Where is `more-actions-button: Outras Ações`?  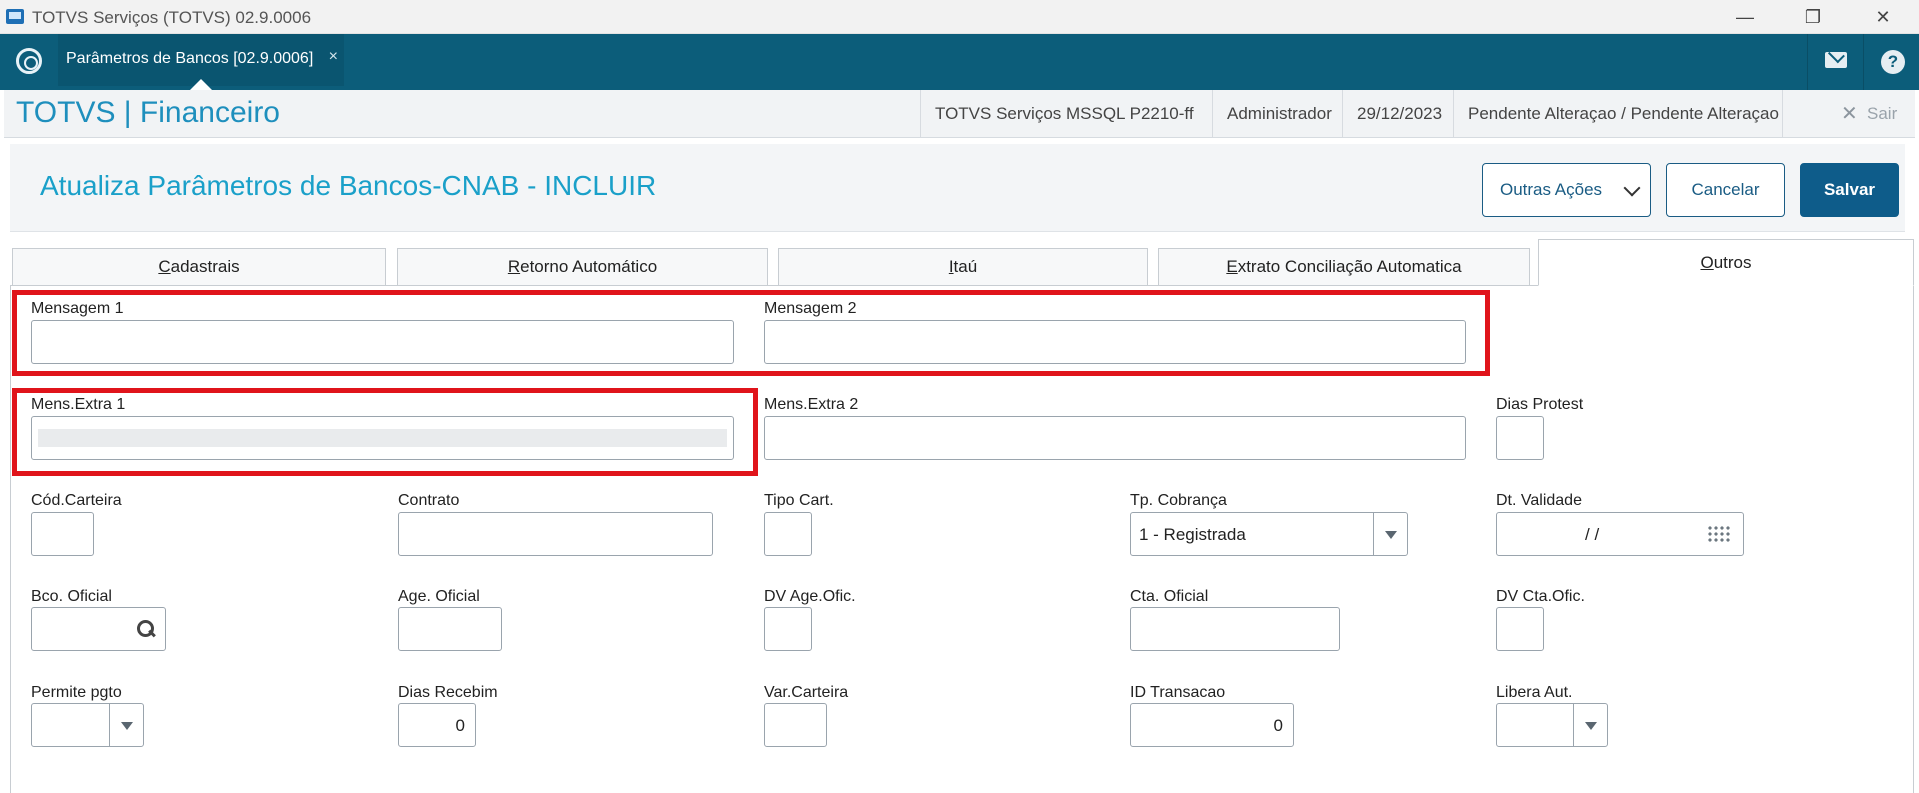
more-actions-button: Outras Ações is located at coordinates (1566, 190).